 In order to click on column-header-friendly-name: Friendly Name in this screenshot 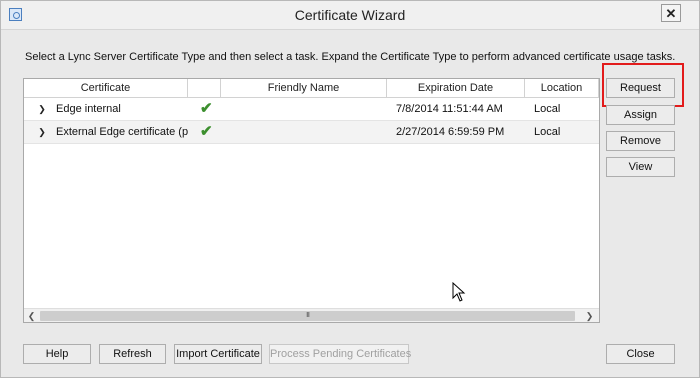, I will do `click(304, 88)`.